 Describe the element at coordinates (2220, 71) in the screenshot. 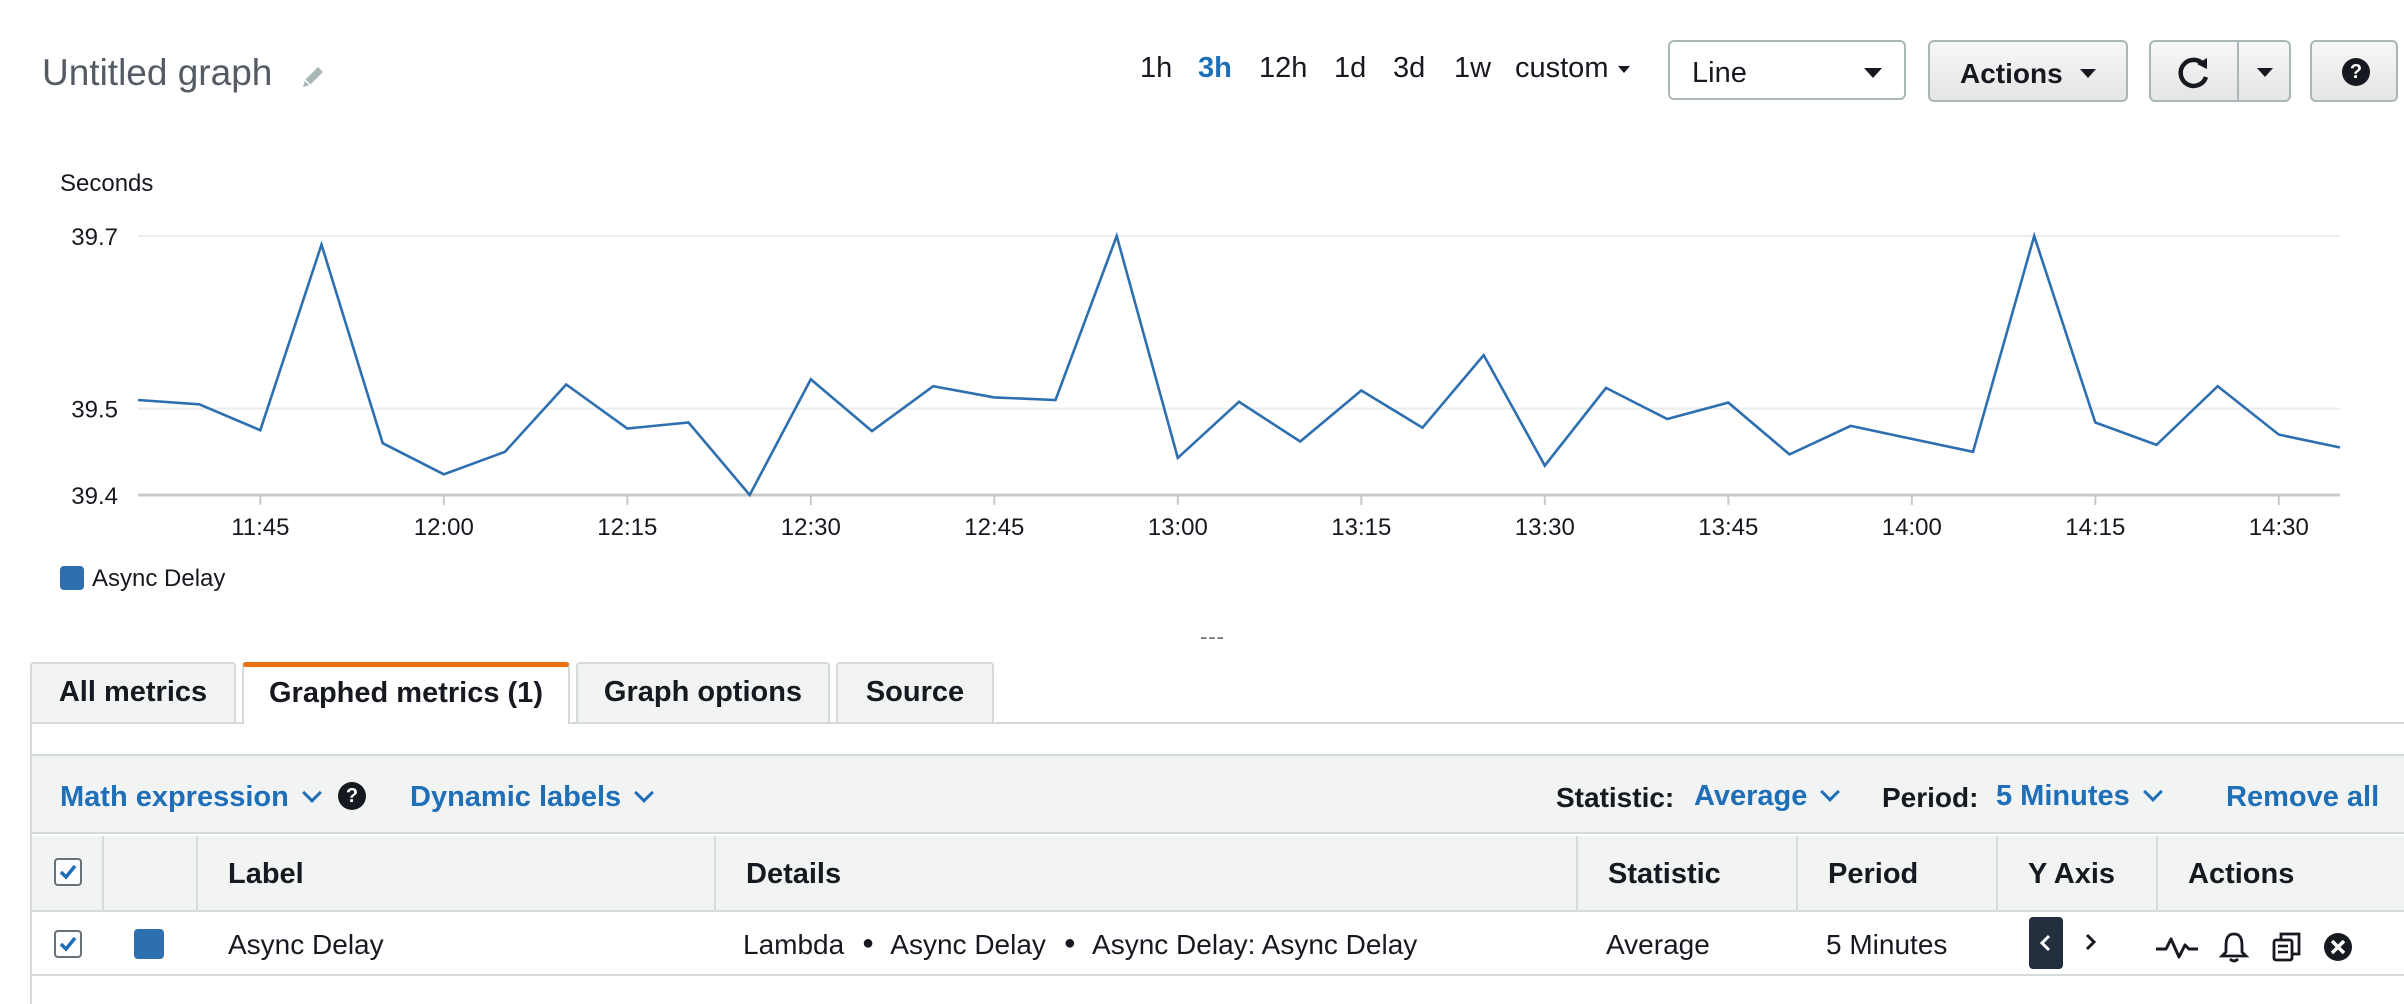

I see `refresh-button-group` at that location.